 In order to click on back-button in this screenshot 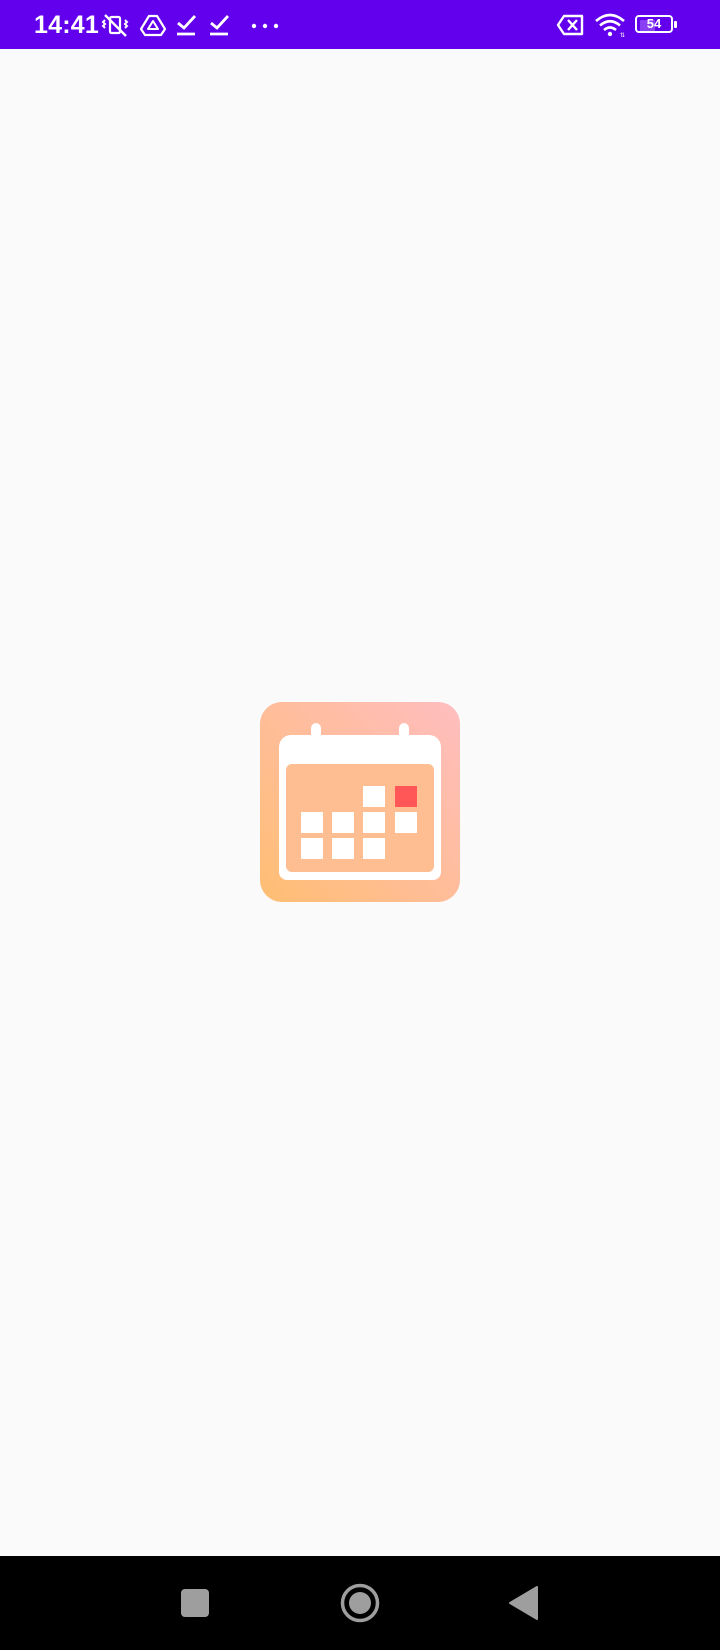, I will do `click(523, 1603)`.